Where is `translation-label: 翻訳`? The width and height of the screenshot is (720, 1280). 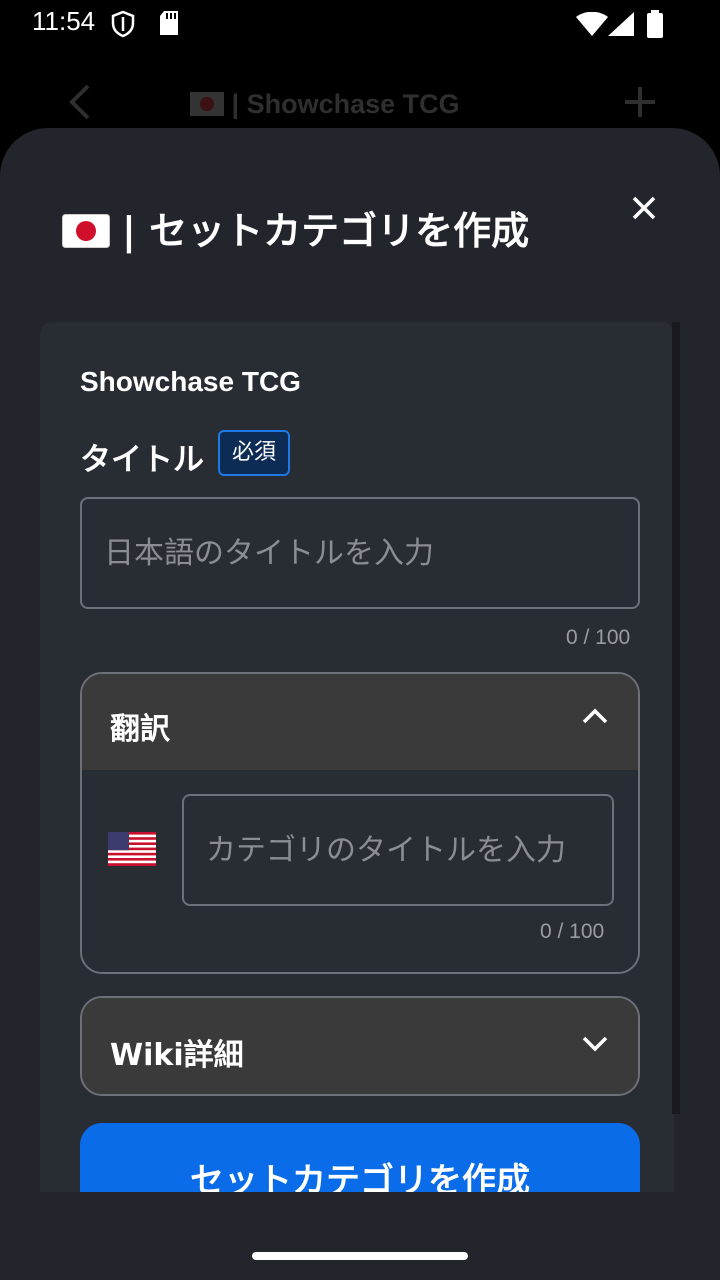
translation-label: 翻訳 is located at coordinates (140, 729).